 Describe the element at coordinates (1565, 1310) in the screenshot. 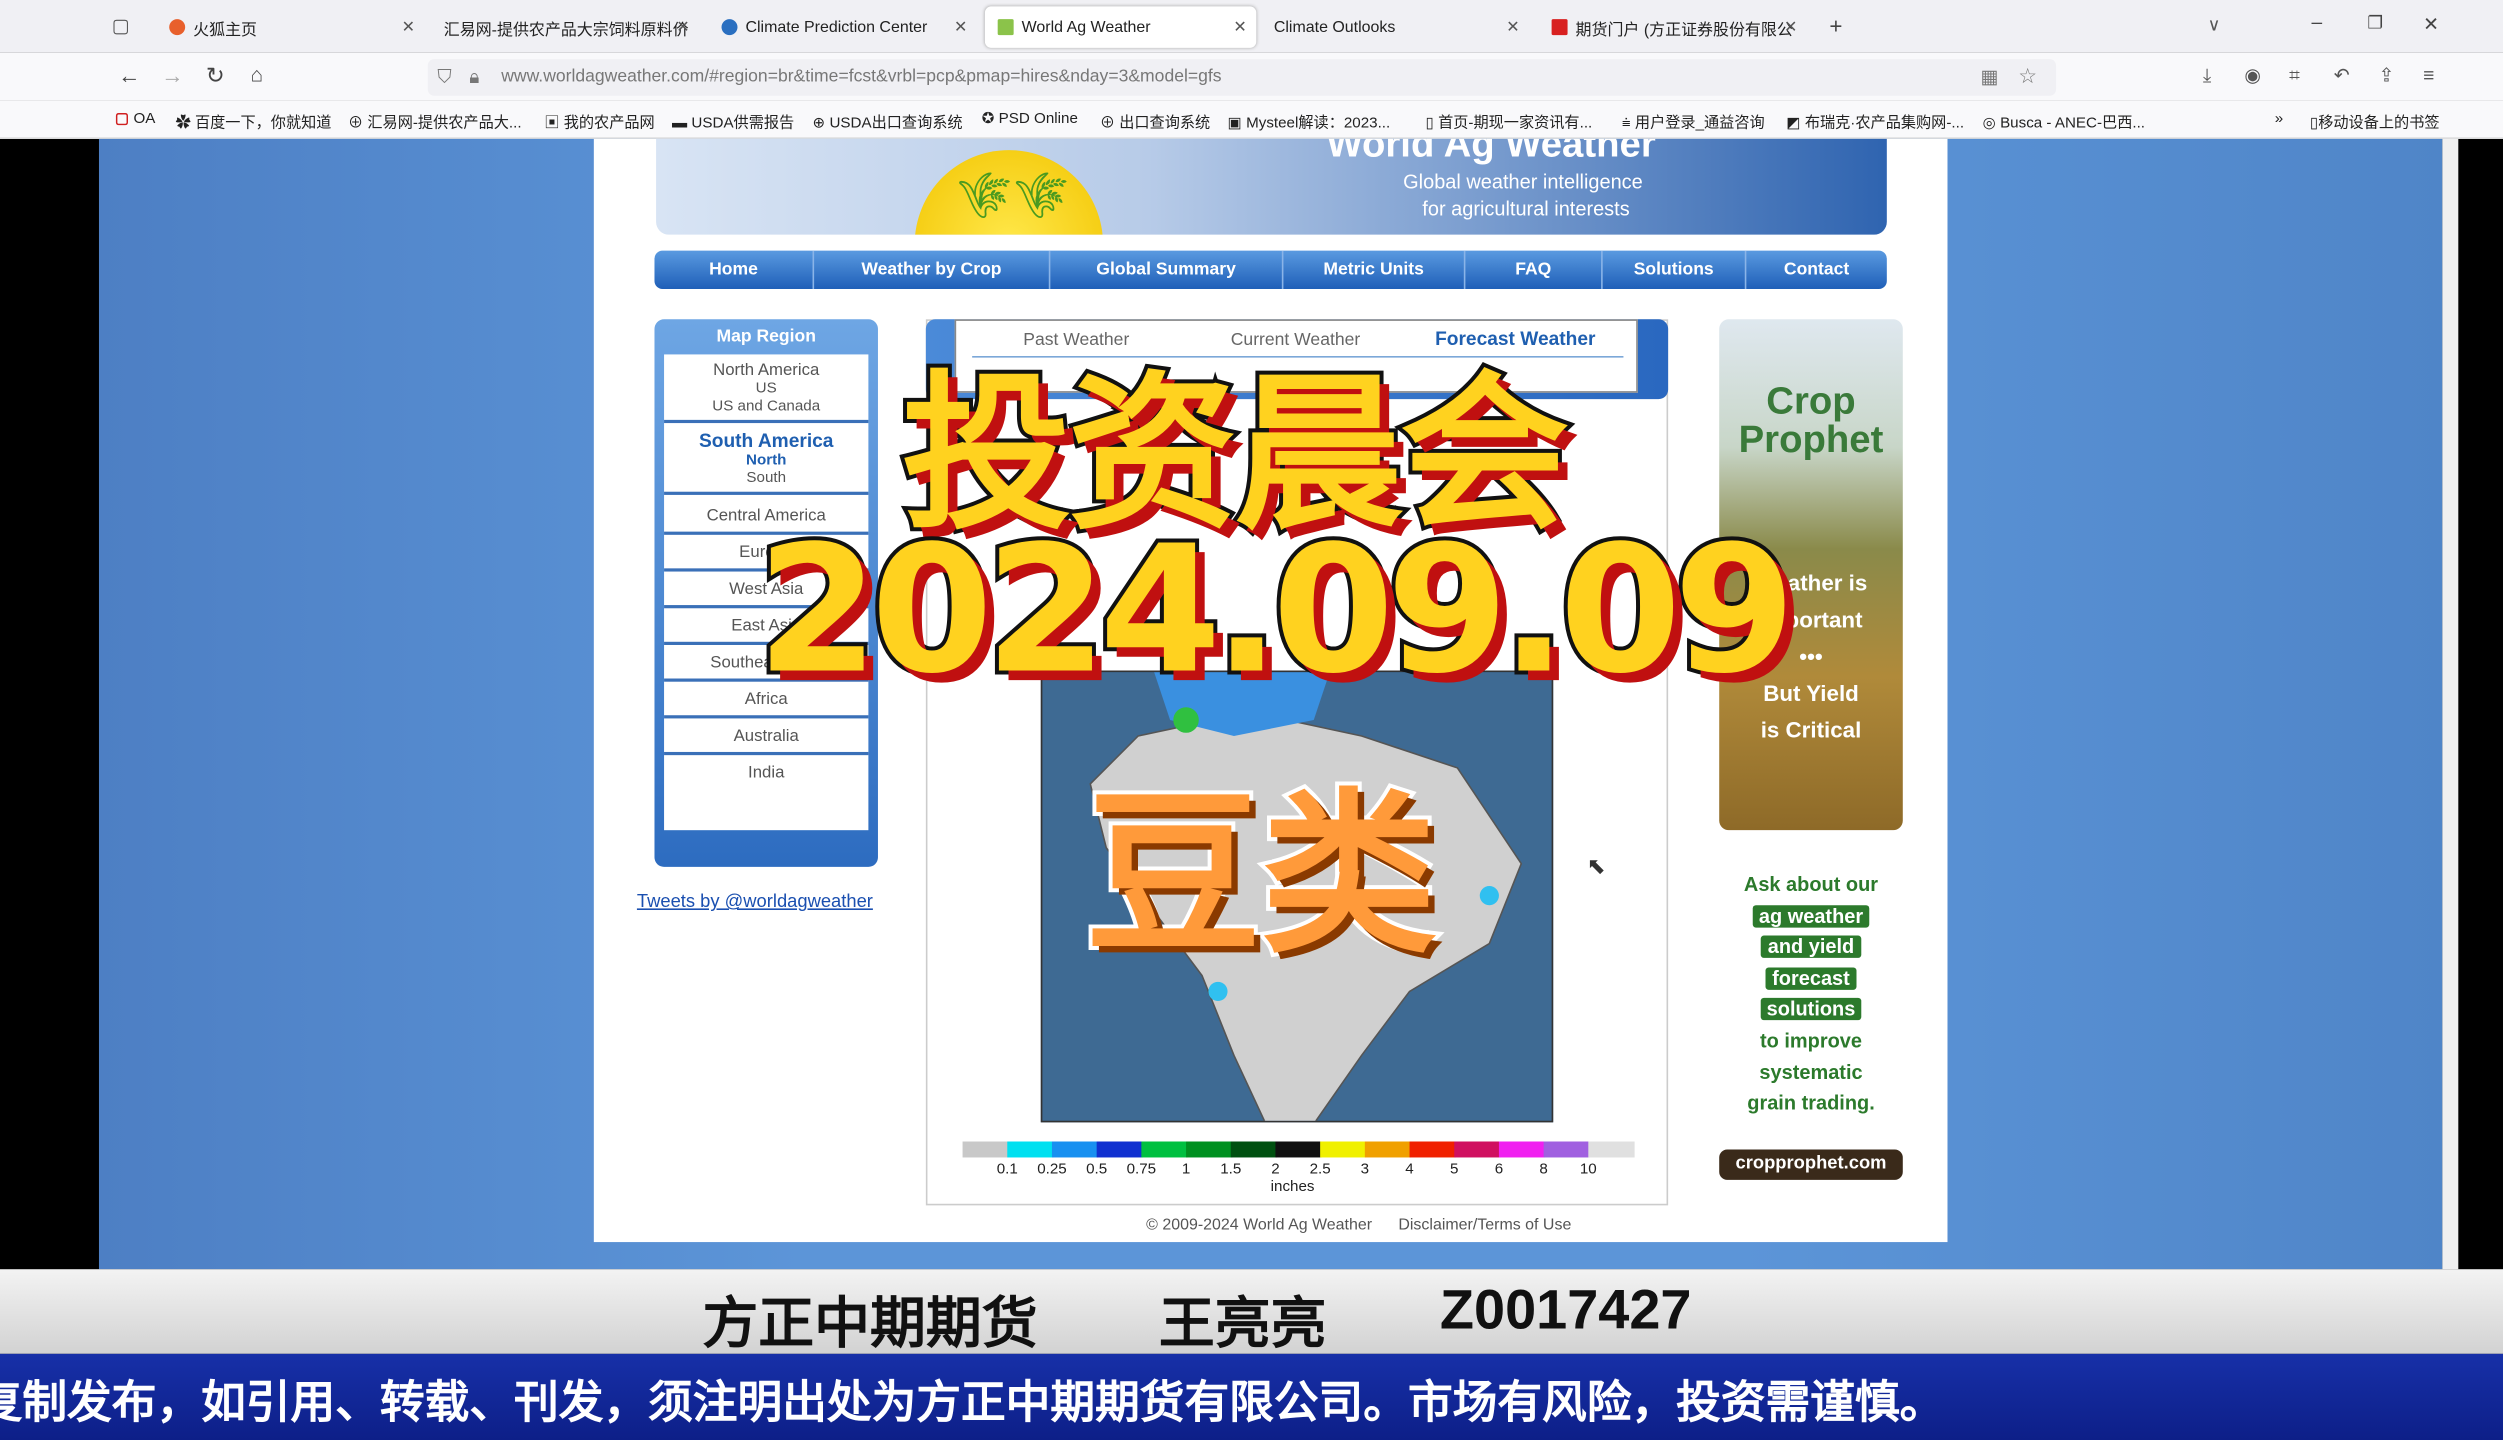

I see `license-number: Z0017427` at that location.